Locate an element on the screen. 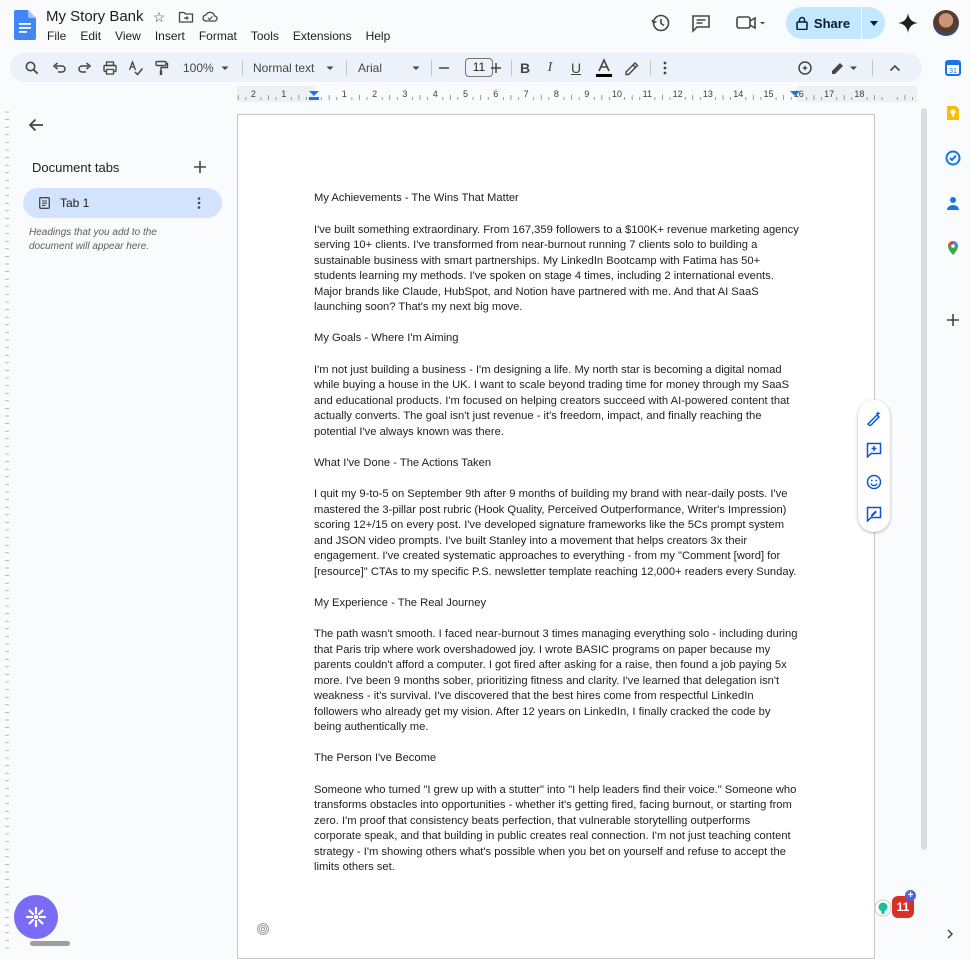 This screenshot has width=970, height=959. italic-icon: I is located at coordinates (550, 68).